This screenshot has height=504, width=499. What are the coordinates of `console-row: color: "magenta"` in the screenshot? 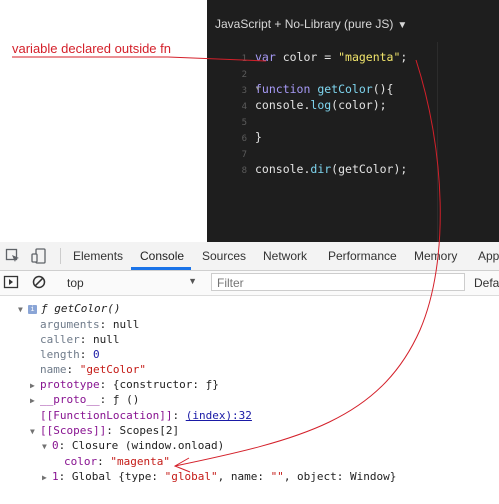 It's located at (117, 462).